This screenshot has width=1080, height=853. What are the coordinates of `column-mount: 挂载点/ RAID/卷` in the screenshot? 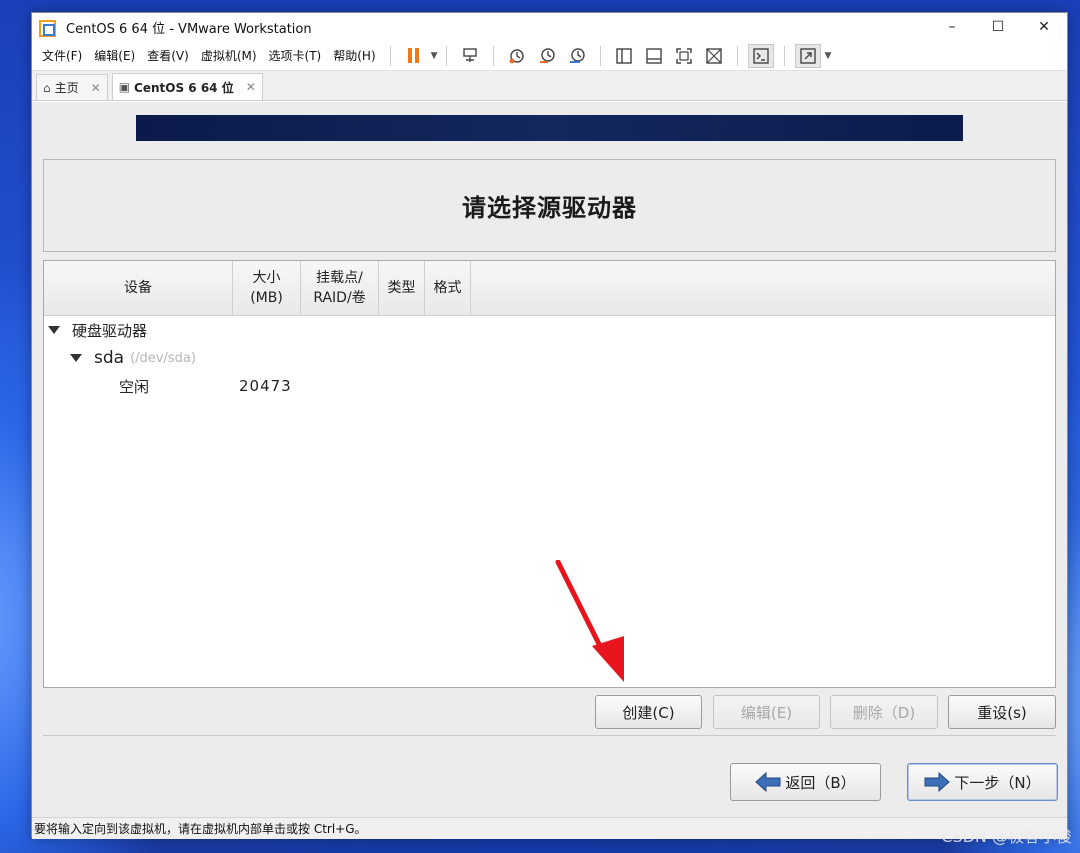 It's located at (340, 288).